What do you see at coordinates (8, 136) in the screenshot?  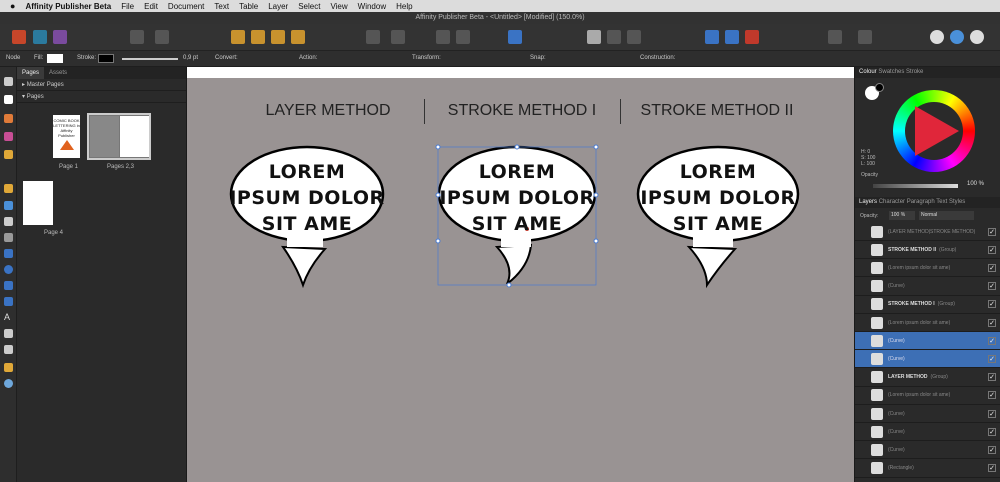 I see `fill-tool-icon` at bounding box center [8, 136].